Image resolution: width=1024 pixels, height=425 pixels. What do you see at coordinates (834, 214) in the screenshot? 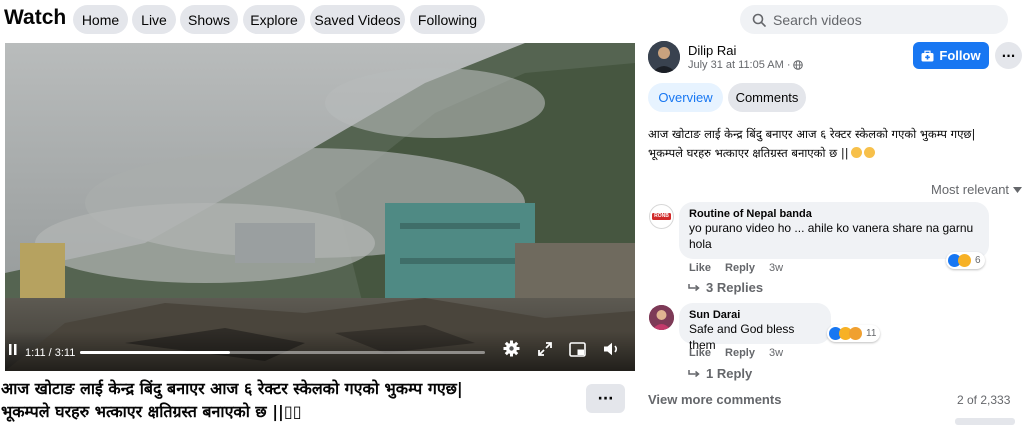
I see `commenter-name: Routine of Nepal banda` at bounding box center [834, 214].